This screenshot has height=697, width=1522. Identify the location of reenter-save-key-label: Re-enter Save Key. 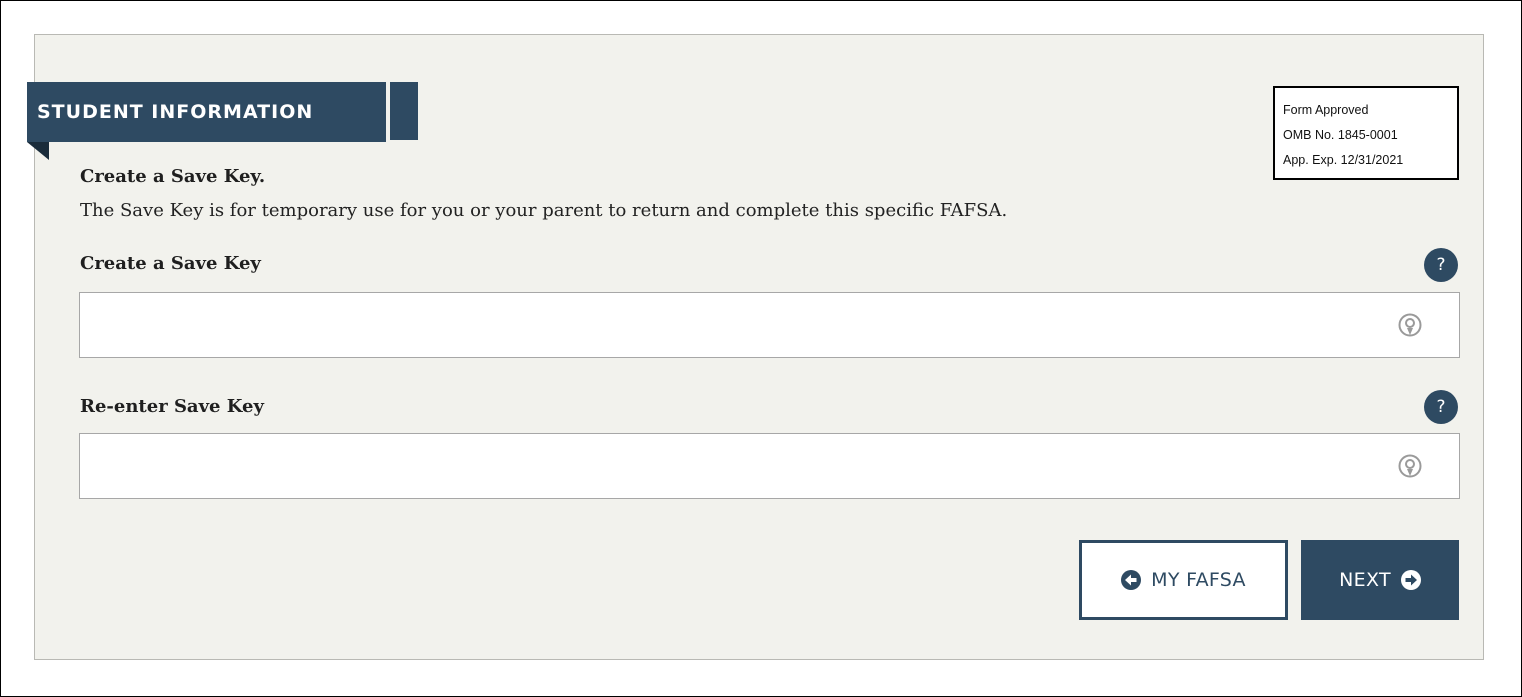
(172, 406).